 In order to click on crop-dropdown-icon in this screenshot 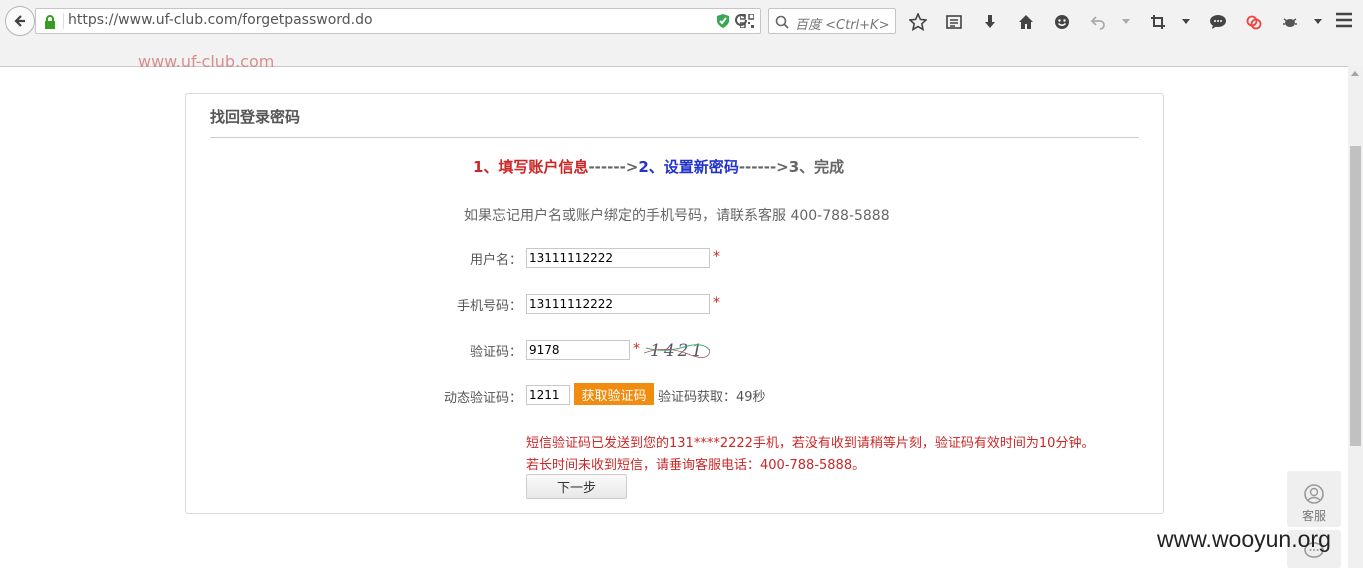, I will do `click(1186, 22)`.